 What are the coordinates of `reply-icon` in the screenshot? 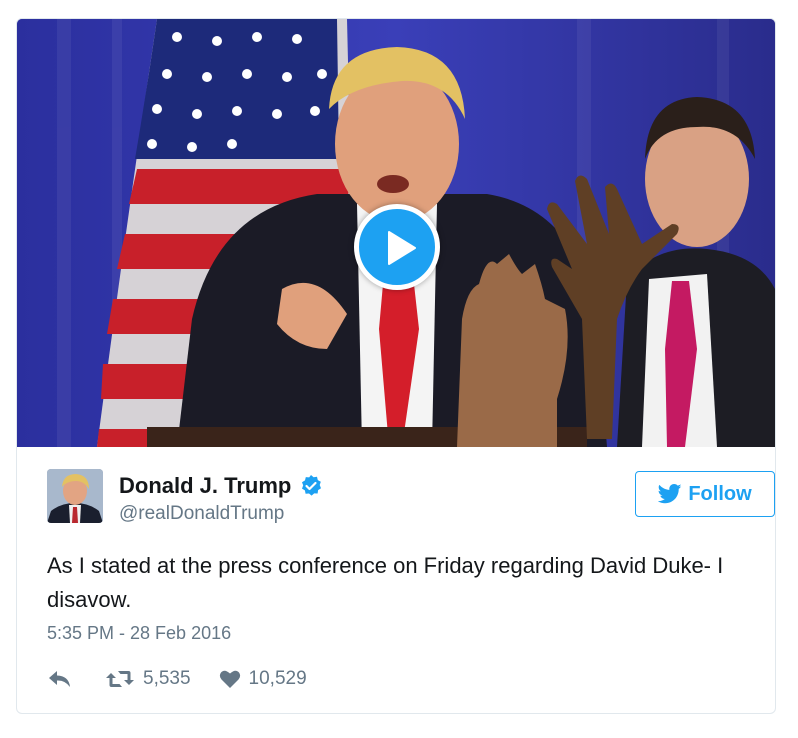 It's located at (59, 679).